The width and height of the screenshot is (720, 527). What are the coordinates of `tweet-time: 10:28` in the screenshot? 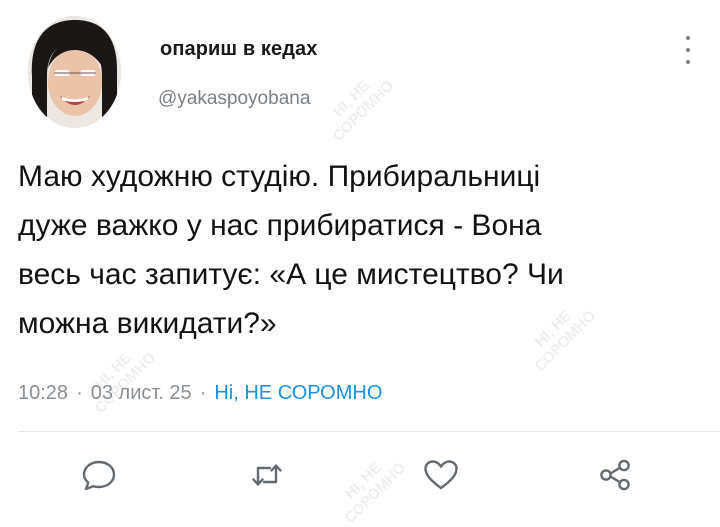 It's located at (43, 393).